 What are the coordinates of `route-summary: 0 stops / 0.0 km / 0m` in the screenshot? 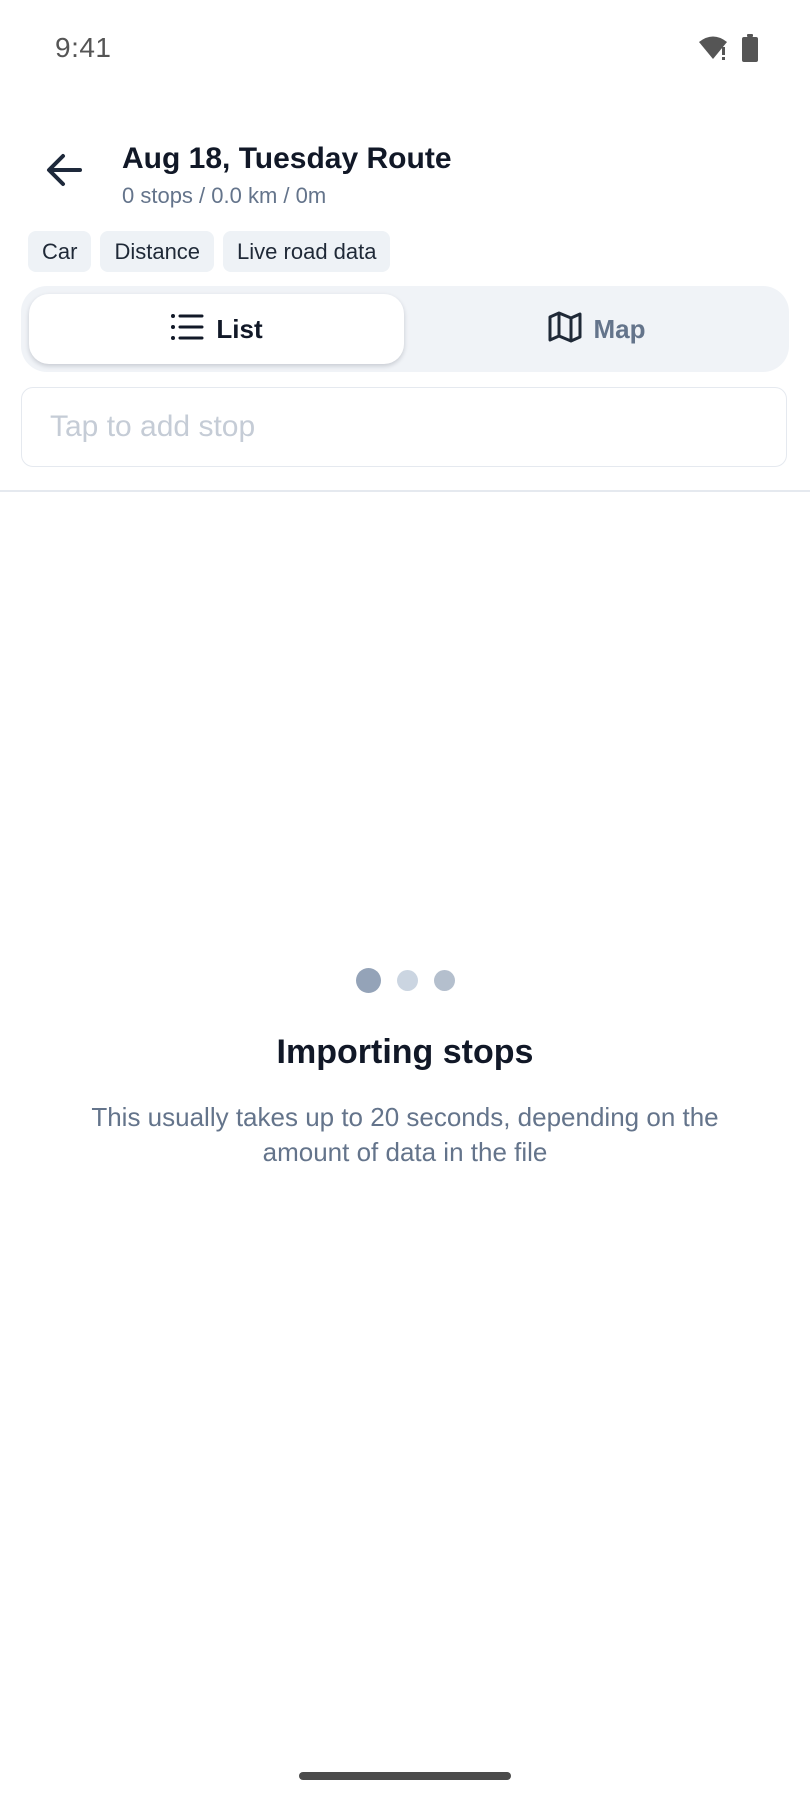 It's located at (224, 195).